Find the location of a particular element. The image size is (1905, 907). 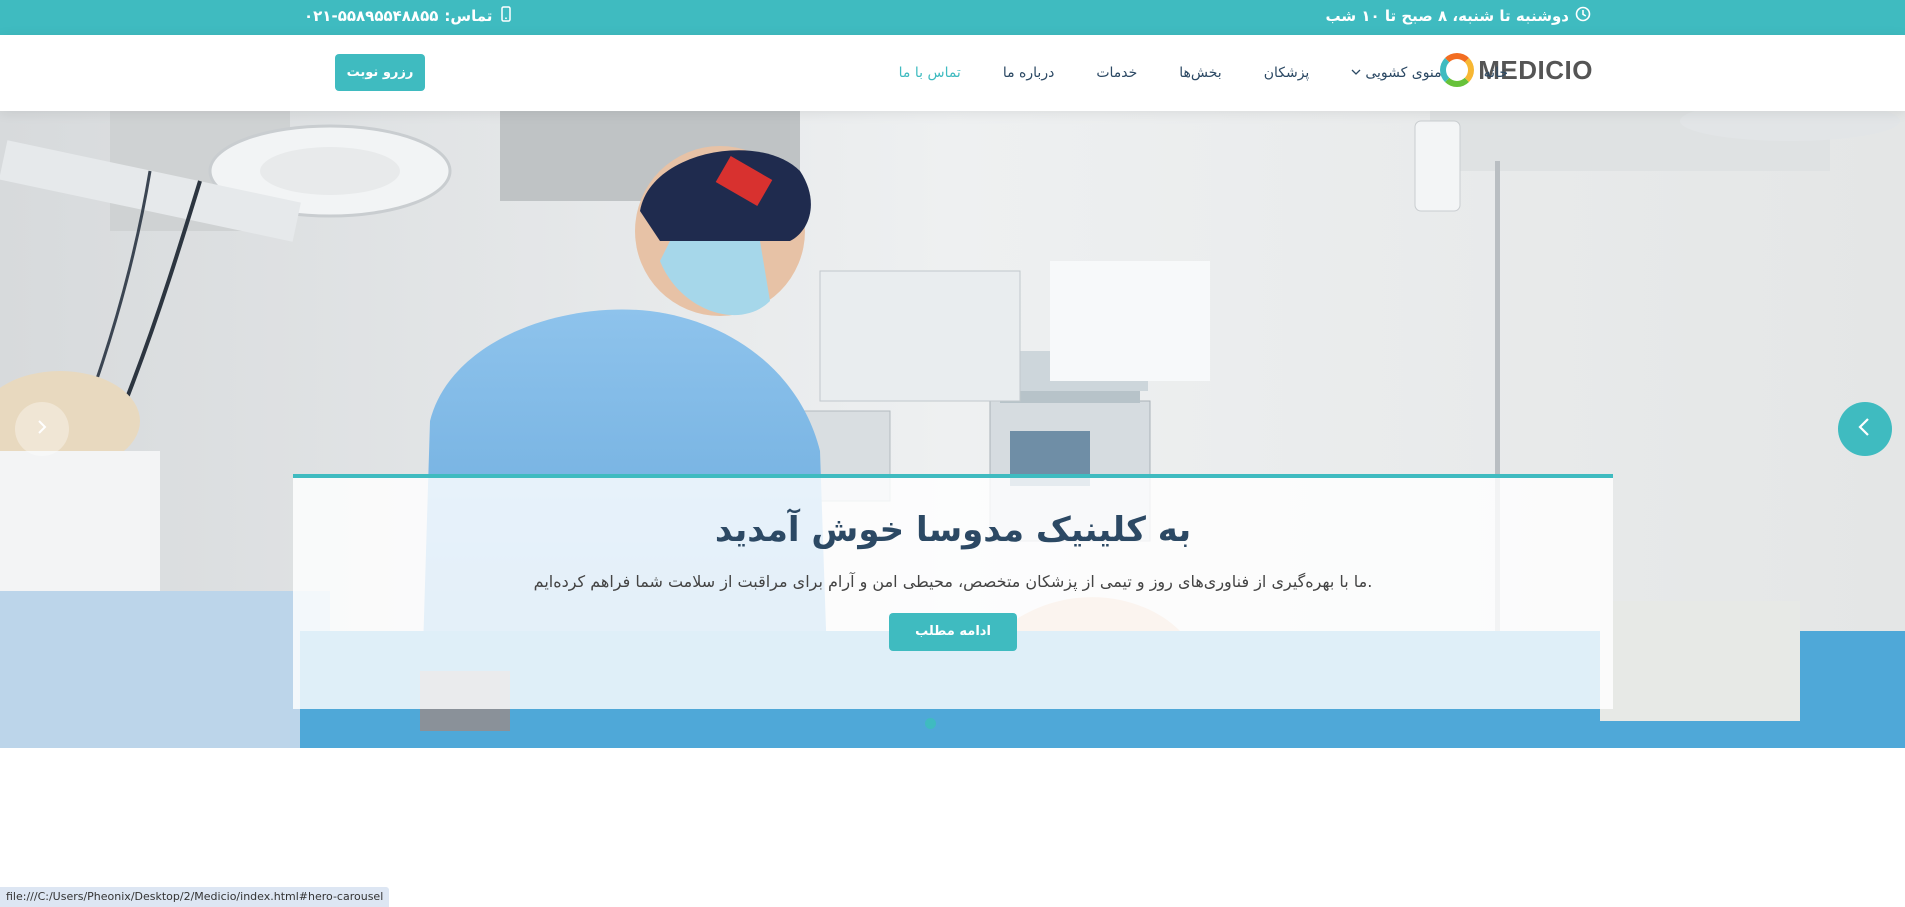

nav-services: خدمات is located at coordinates (1116, 73).